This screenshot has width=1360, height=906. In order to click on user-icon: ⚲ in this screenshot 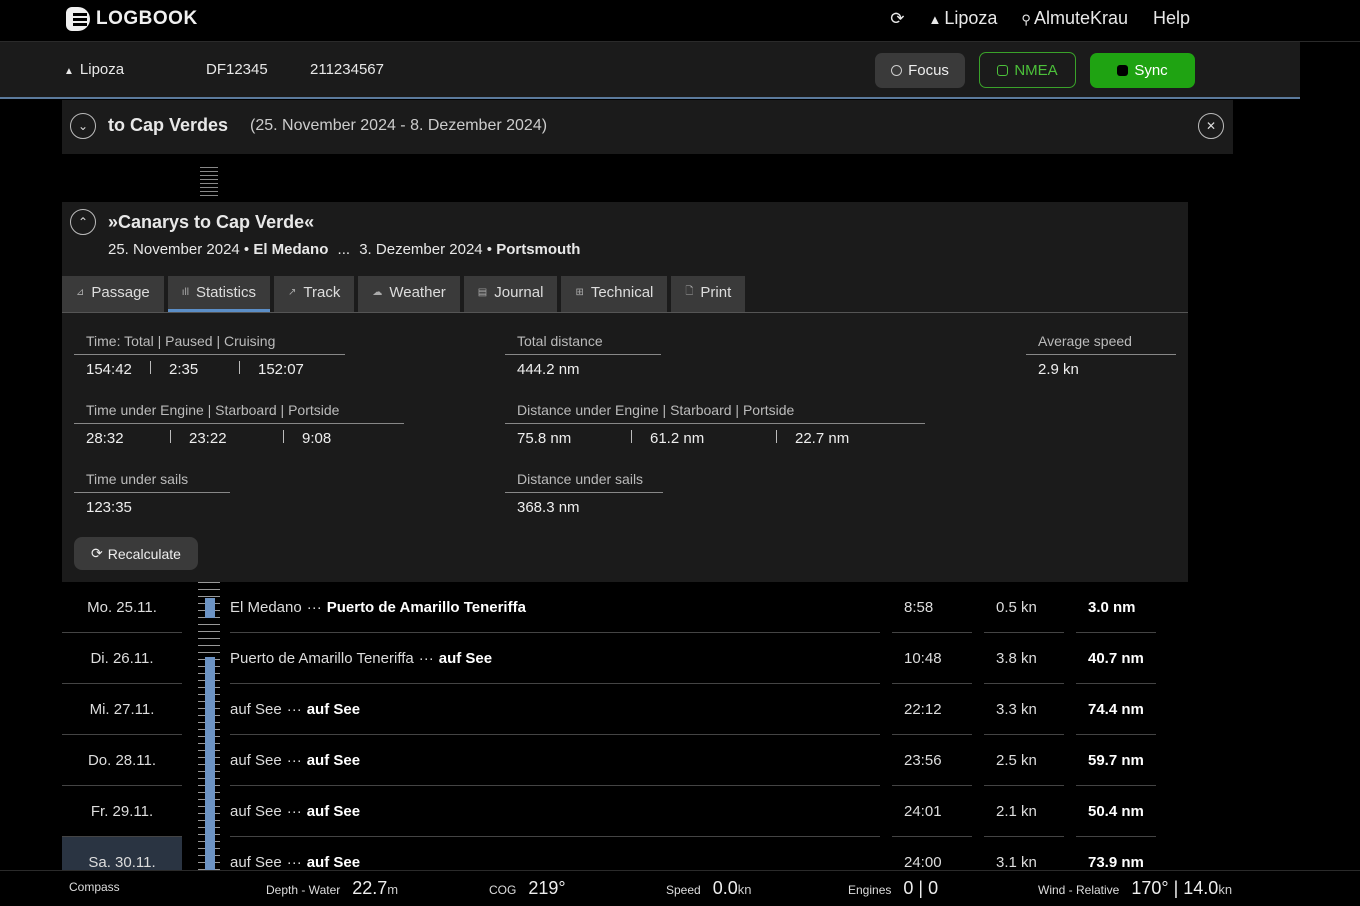, I will do `click(1026, 19)`.